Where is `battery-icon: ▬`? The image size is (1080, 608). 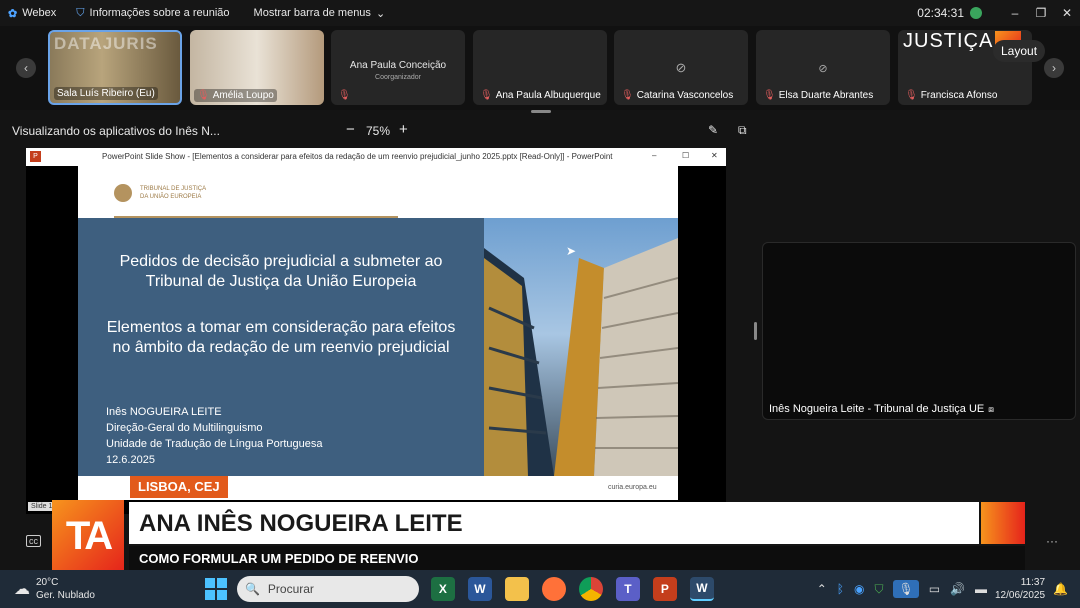
battery-icon: ▬ is located at coordinates (981, 589).